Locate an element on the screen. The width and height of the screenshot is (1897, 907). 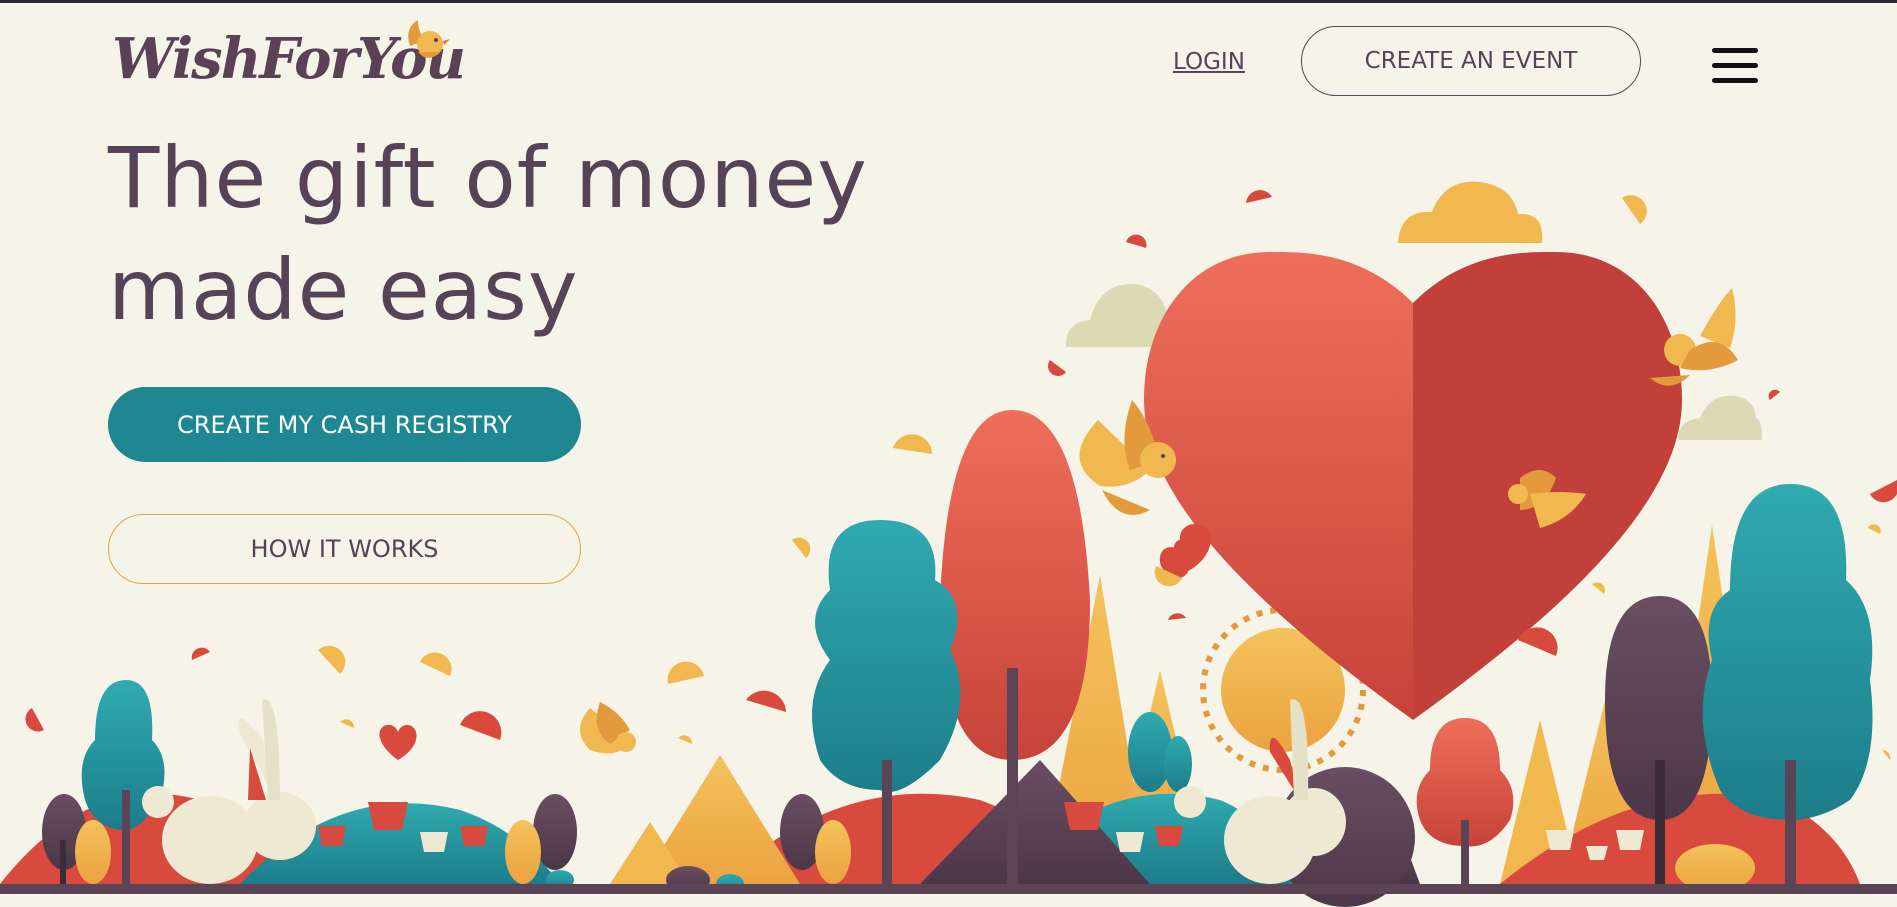
rabbit-illustration is located at coordinates (229, 791).